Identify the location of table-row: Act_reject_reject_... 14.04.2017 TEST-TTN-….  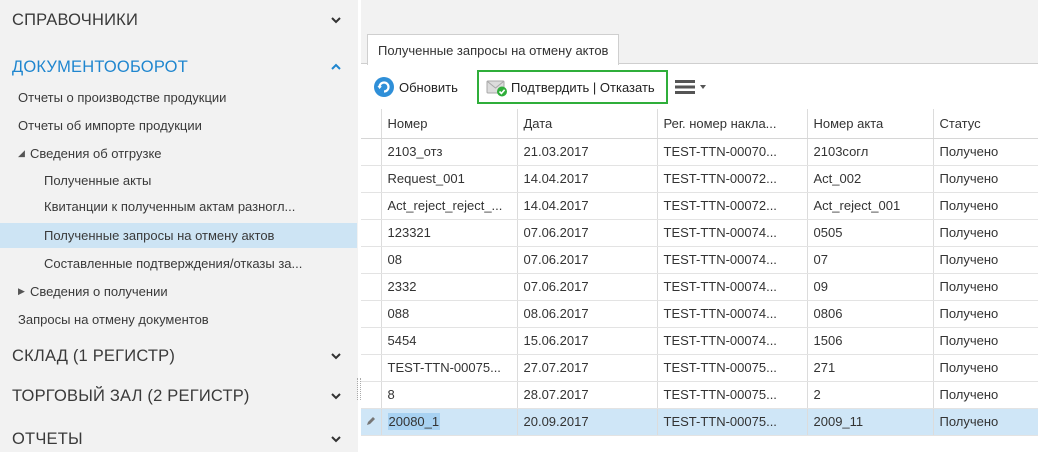
(699, 206).